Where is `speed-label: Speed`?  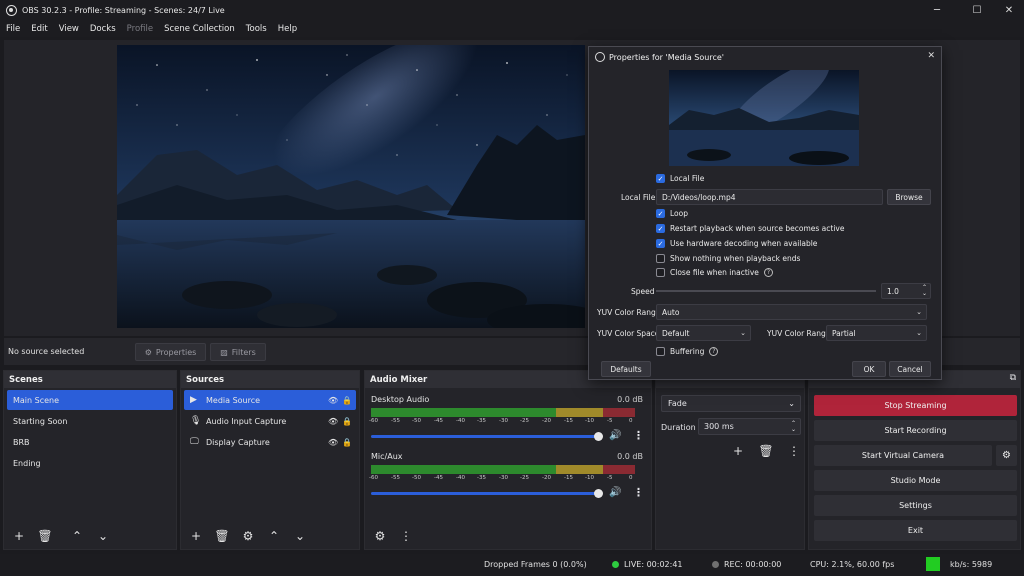
speed-label: Speed is located at coordinates (643, 291).